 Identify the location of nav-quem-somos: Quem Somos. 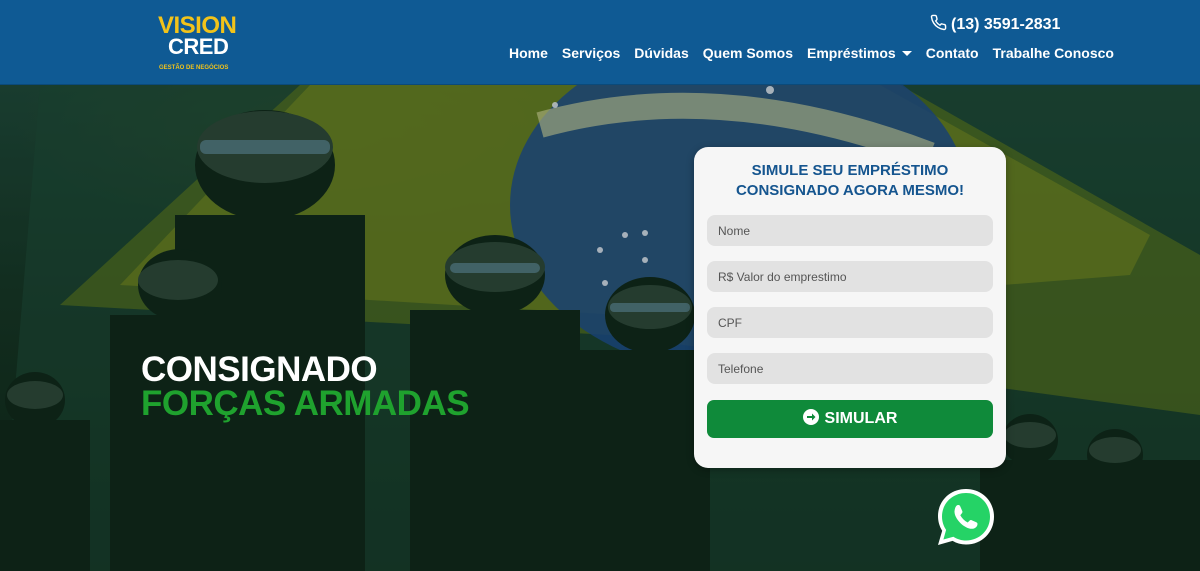
(748, 53).